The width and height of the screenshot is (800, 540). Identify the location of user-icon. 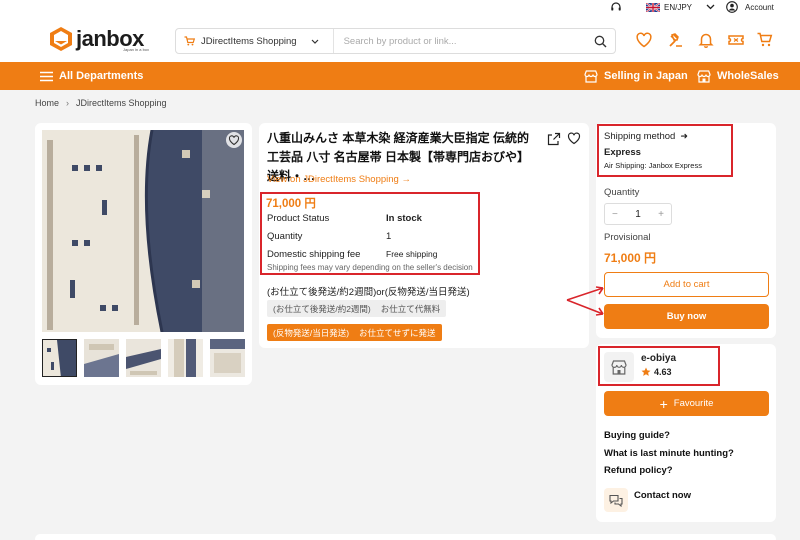
(732, 7).